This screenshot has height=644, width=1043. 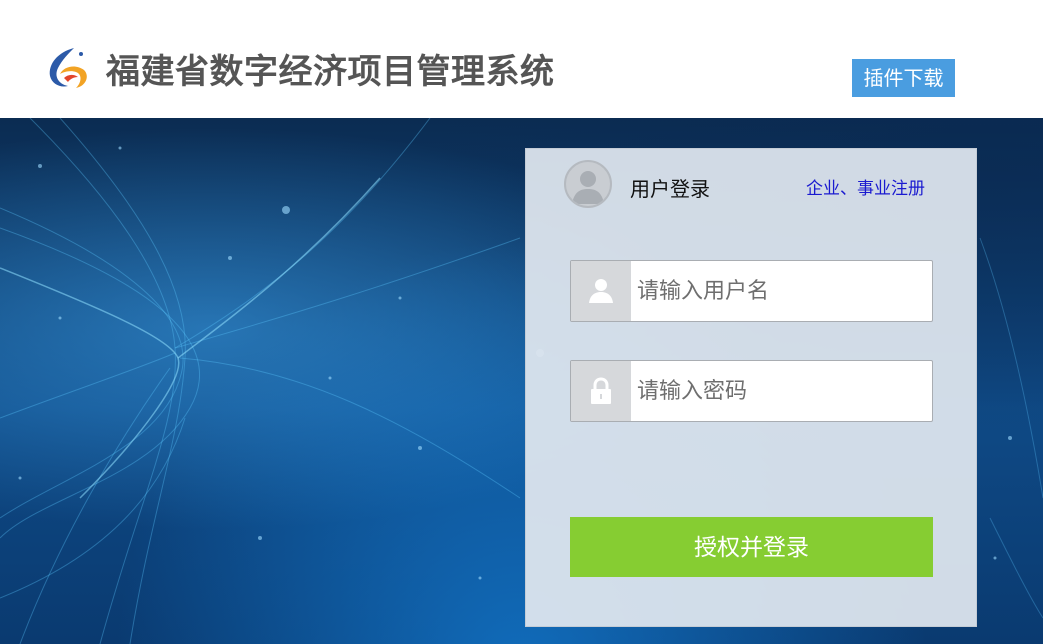 What do you see at coordinates (782, 391) in the screenshot?
I see `password-input` at bounding box center [782, 391].